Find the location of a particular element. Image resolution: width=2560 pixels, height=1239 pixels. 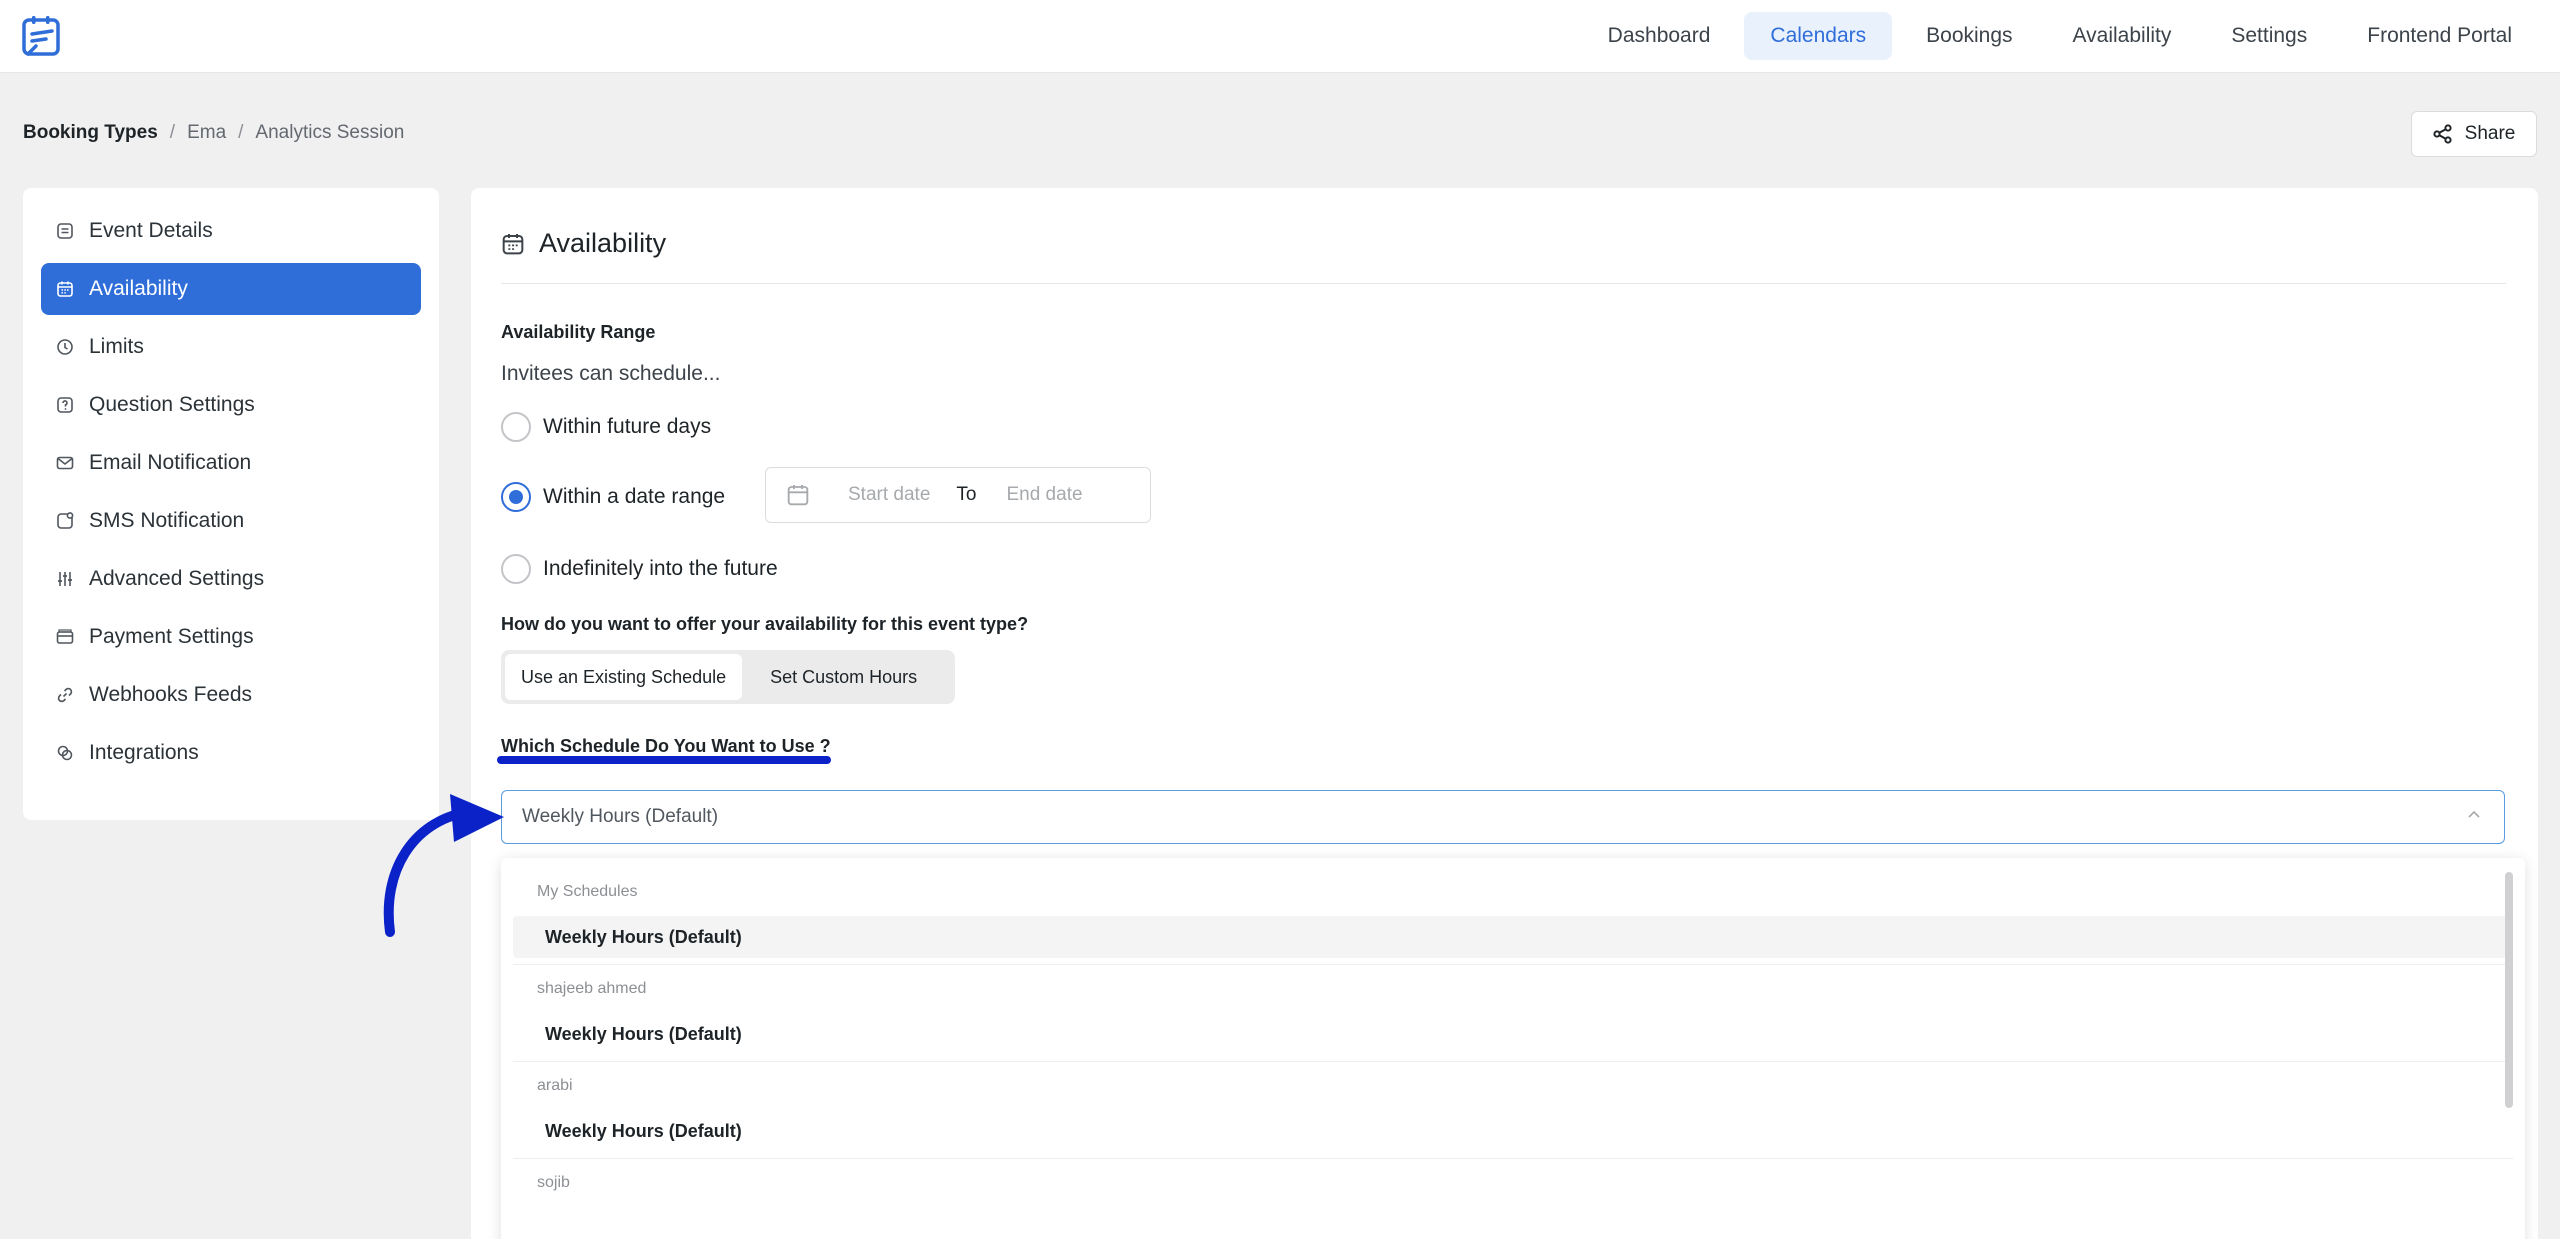

page-title: Availability is located at coordinates (583, 243).